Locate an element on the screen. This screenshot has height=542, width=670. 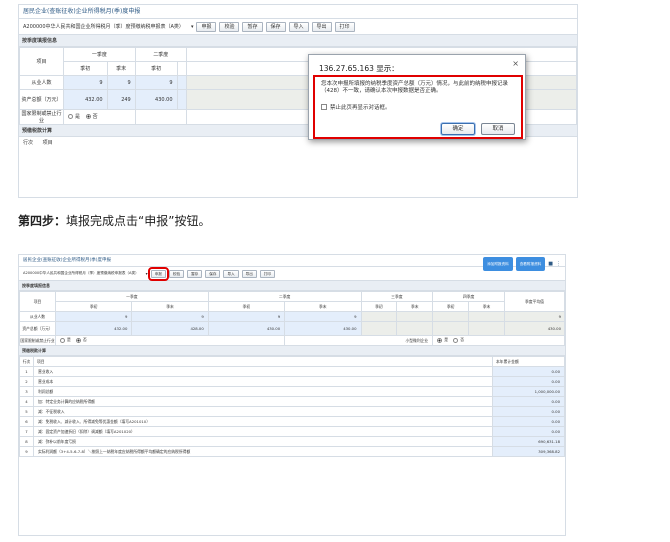
view-attachment-button: 查看附报资料 is located at coordinates (530, 264).